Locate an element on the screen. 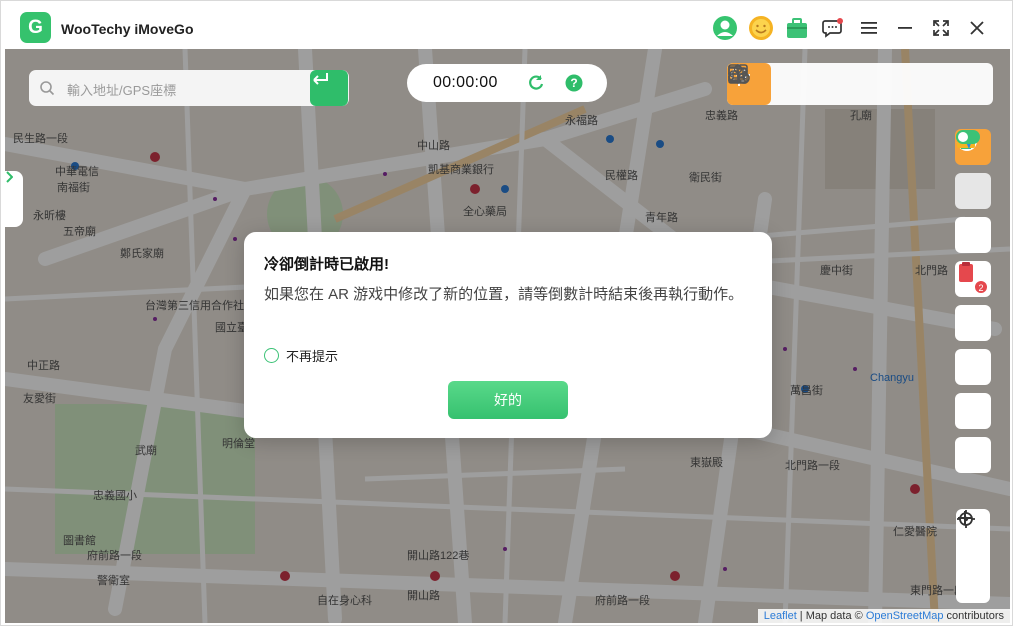 The width and height of the screenshot is (1013, 626). timer-value: 00:00:00 is located at coordinates (465, 82).